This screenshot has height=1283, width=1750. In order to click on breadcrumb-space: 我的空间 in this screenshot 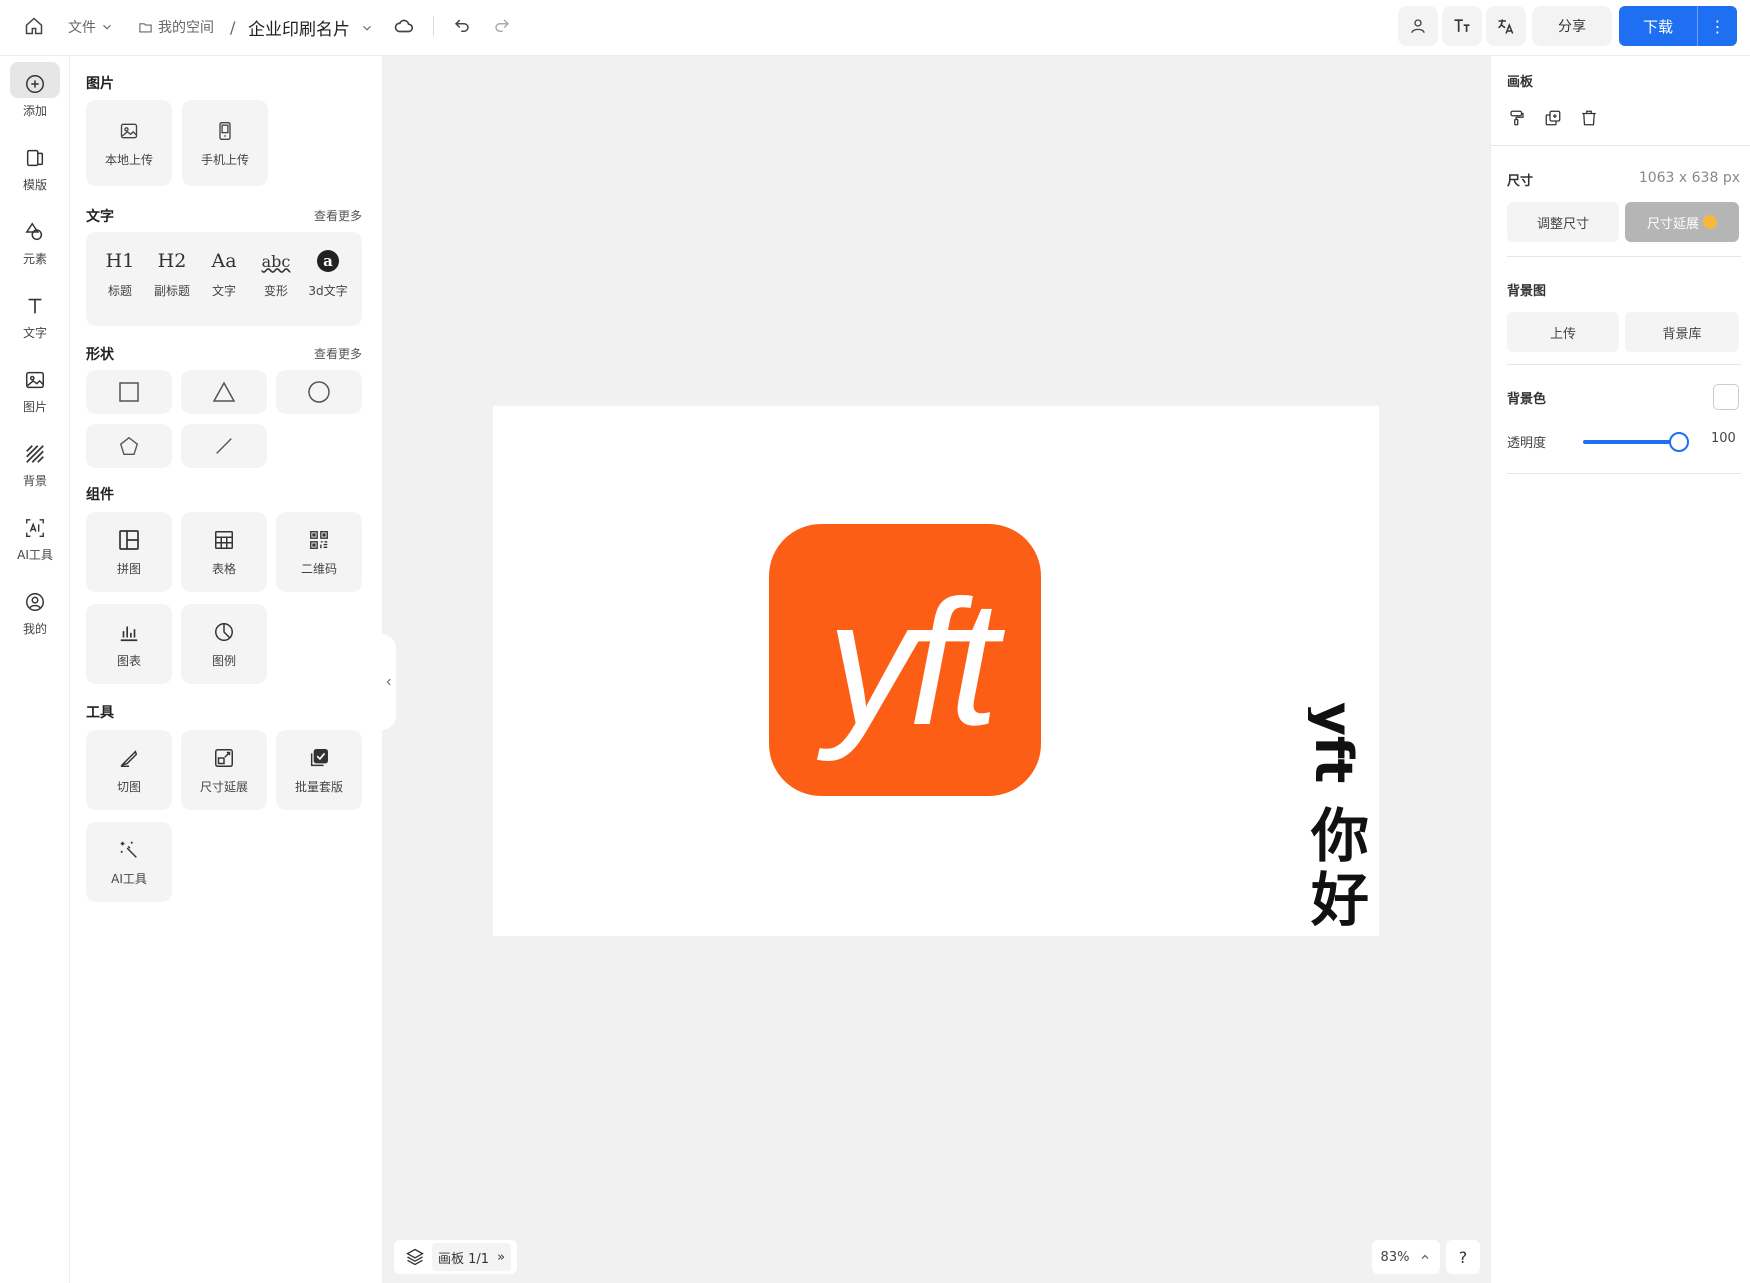, I will do `click(186, 27)`.